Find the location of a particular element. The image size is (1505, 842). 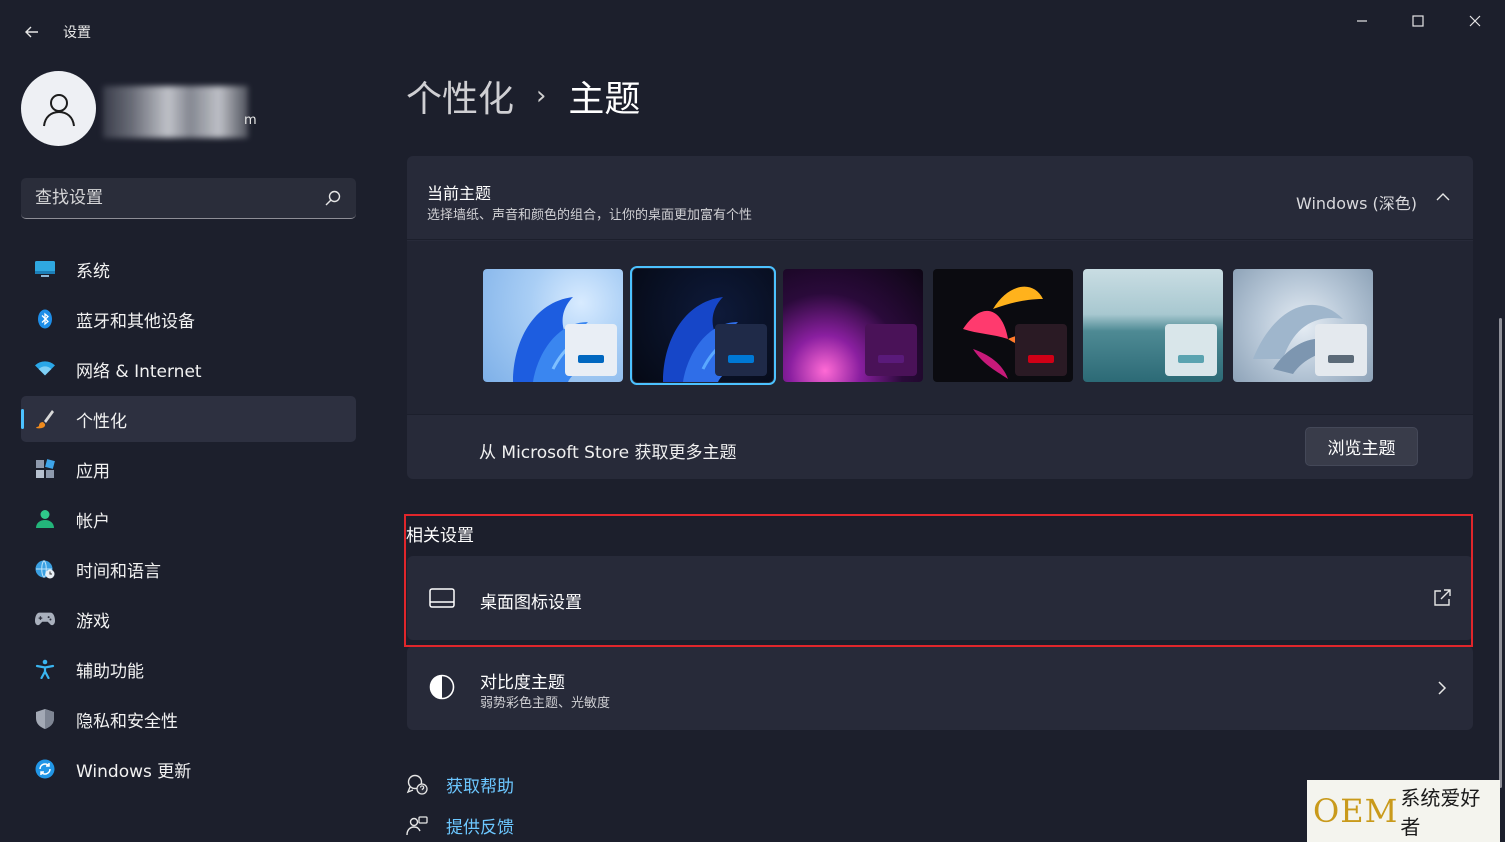

current-theme-title: 当前主题 is located at coordinates (459, 193).